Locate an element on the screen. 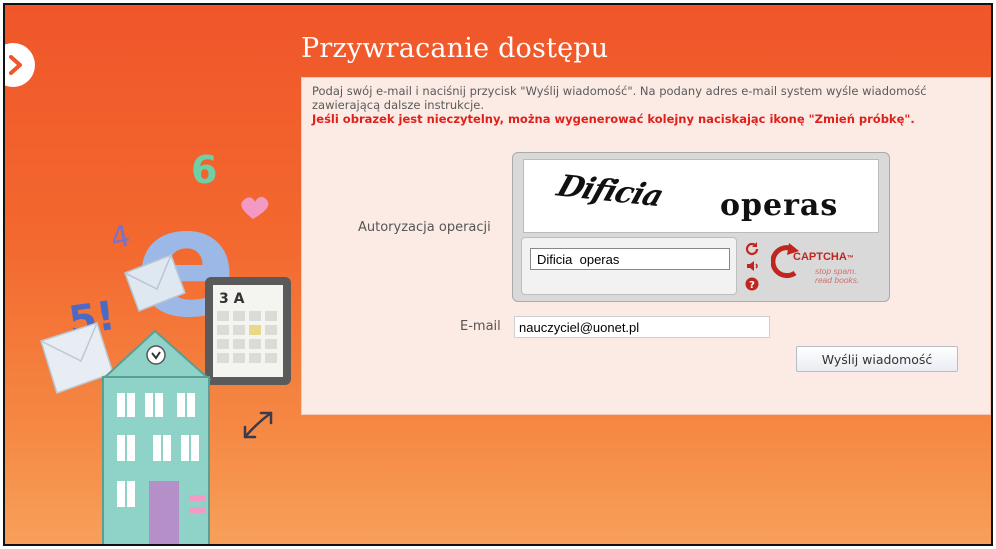 The width and height of the screenshot is (996, 549). recaptcha-tagline-2: read books. is located at coordinates (837, 280).